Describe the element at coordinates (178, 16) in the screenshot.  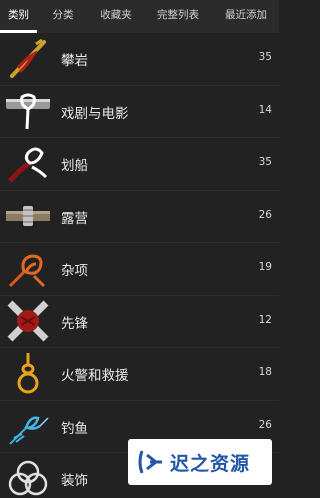
I see `tab-full-list: 完整列表` at that location.